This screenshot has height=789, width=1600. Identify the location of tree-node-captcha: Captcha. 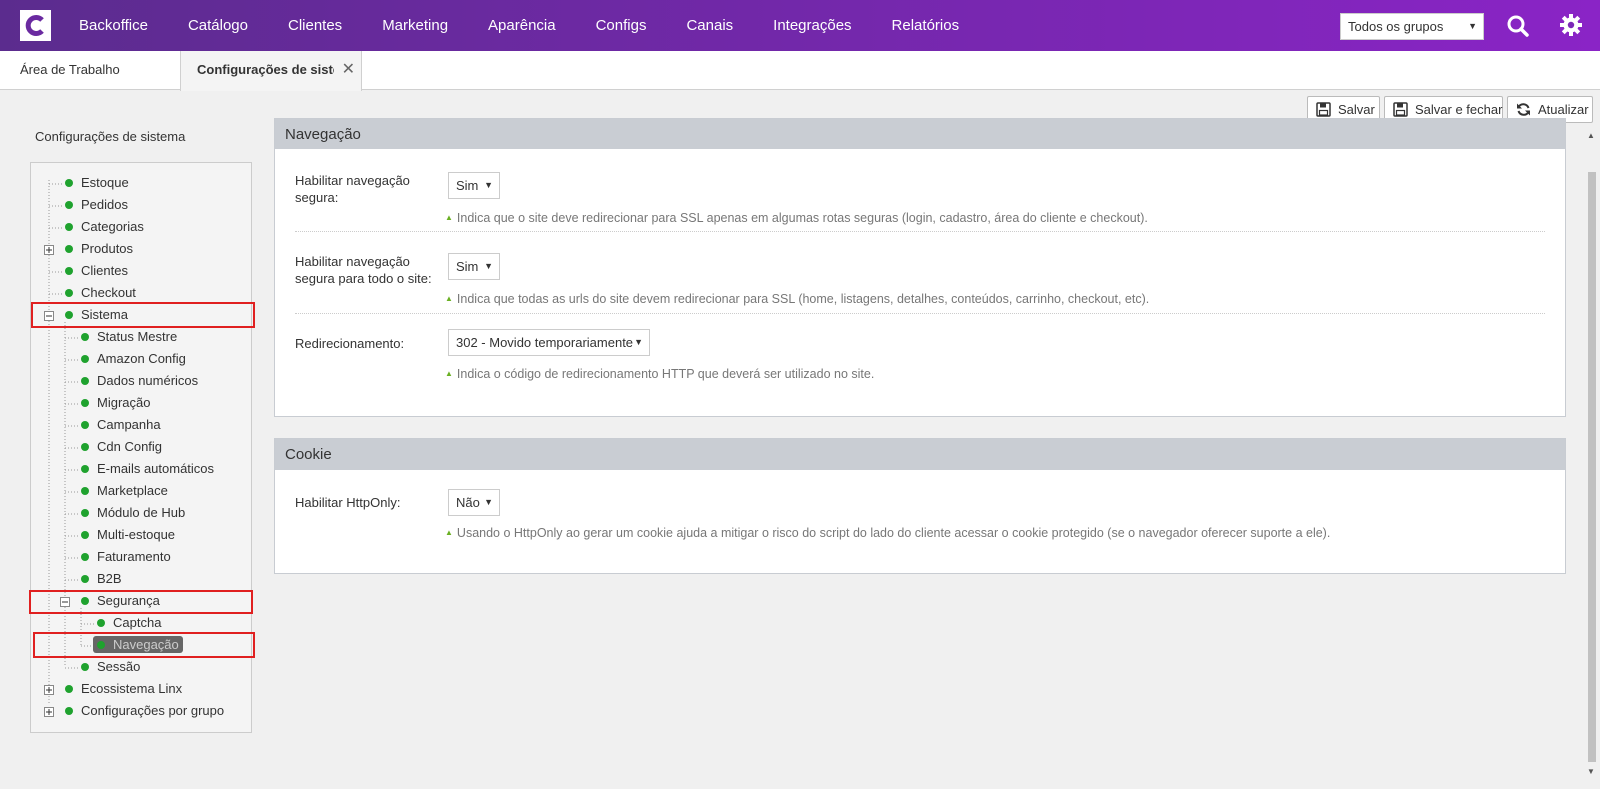
(129, 623).